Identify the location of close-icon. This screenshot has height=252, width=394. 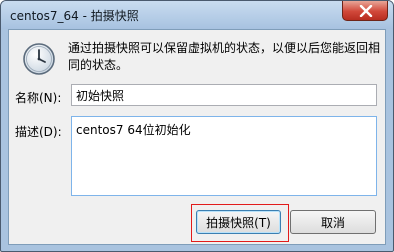
(366, 11).